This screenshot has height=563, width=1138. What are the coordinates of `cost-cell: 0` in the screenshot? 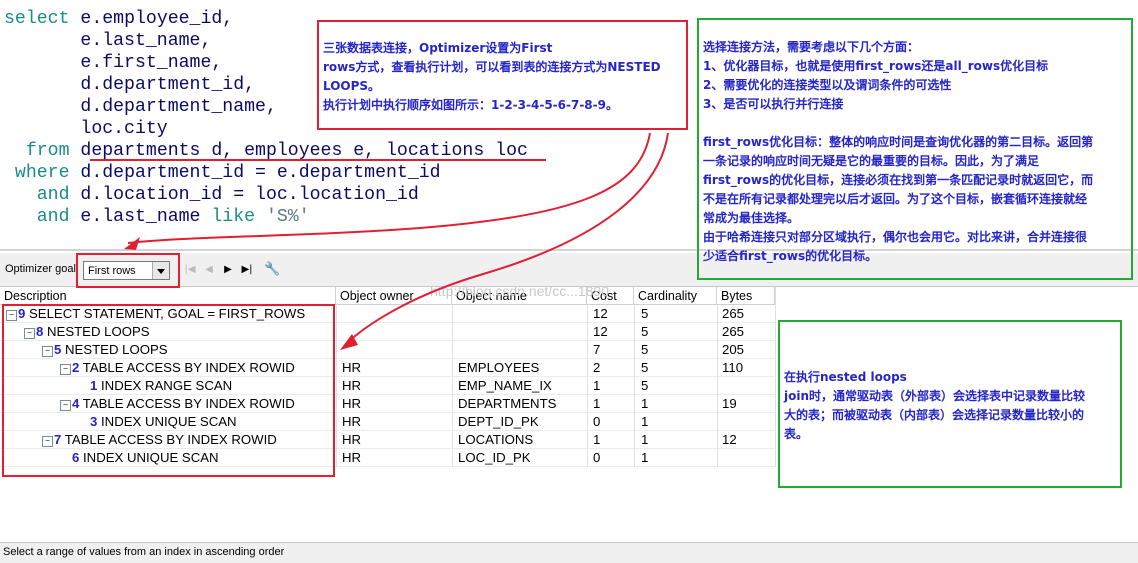 It's located at (597, 421).